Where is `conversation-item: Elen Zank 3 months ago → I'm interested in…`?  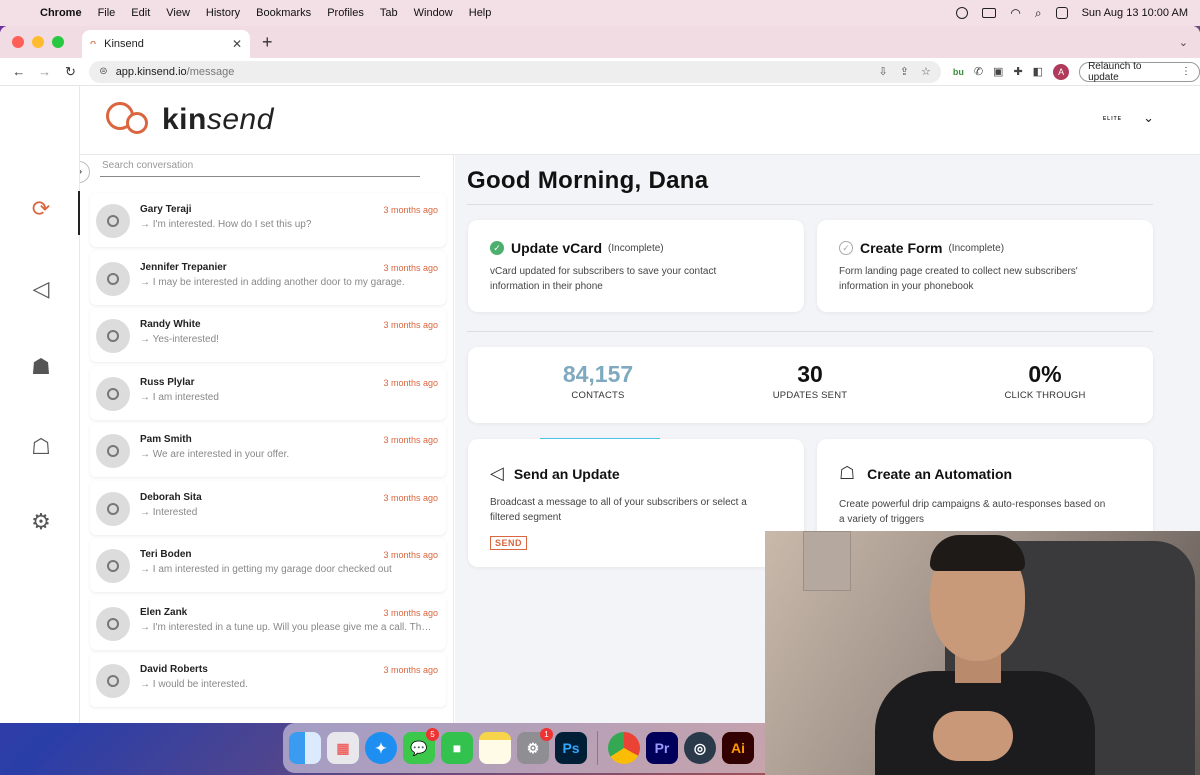
conversation-item: Elen Zank 3 months ago → I'm interested in… is located at coordinates (268, 622).